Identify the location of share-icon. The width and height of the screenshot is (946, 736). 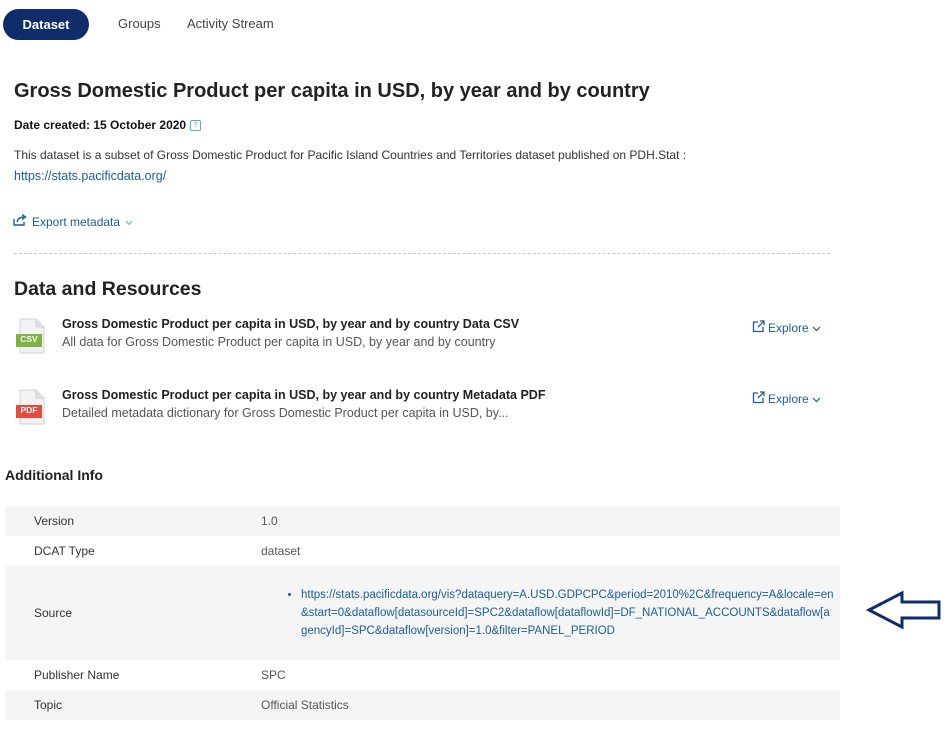
(20, 221).